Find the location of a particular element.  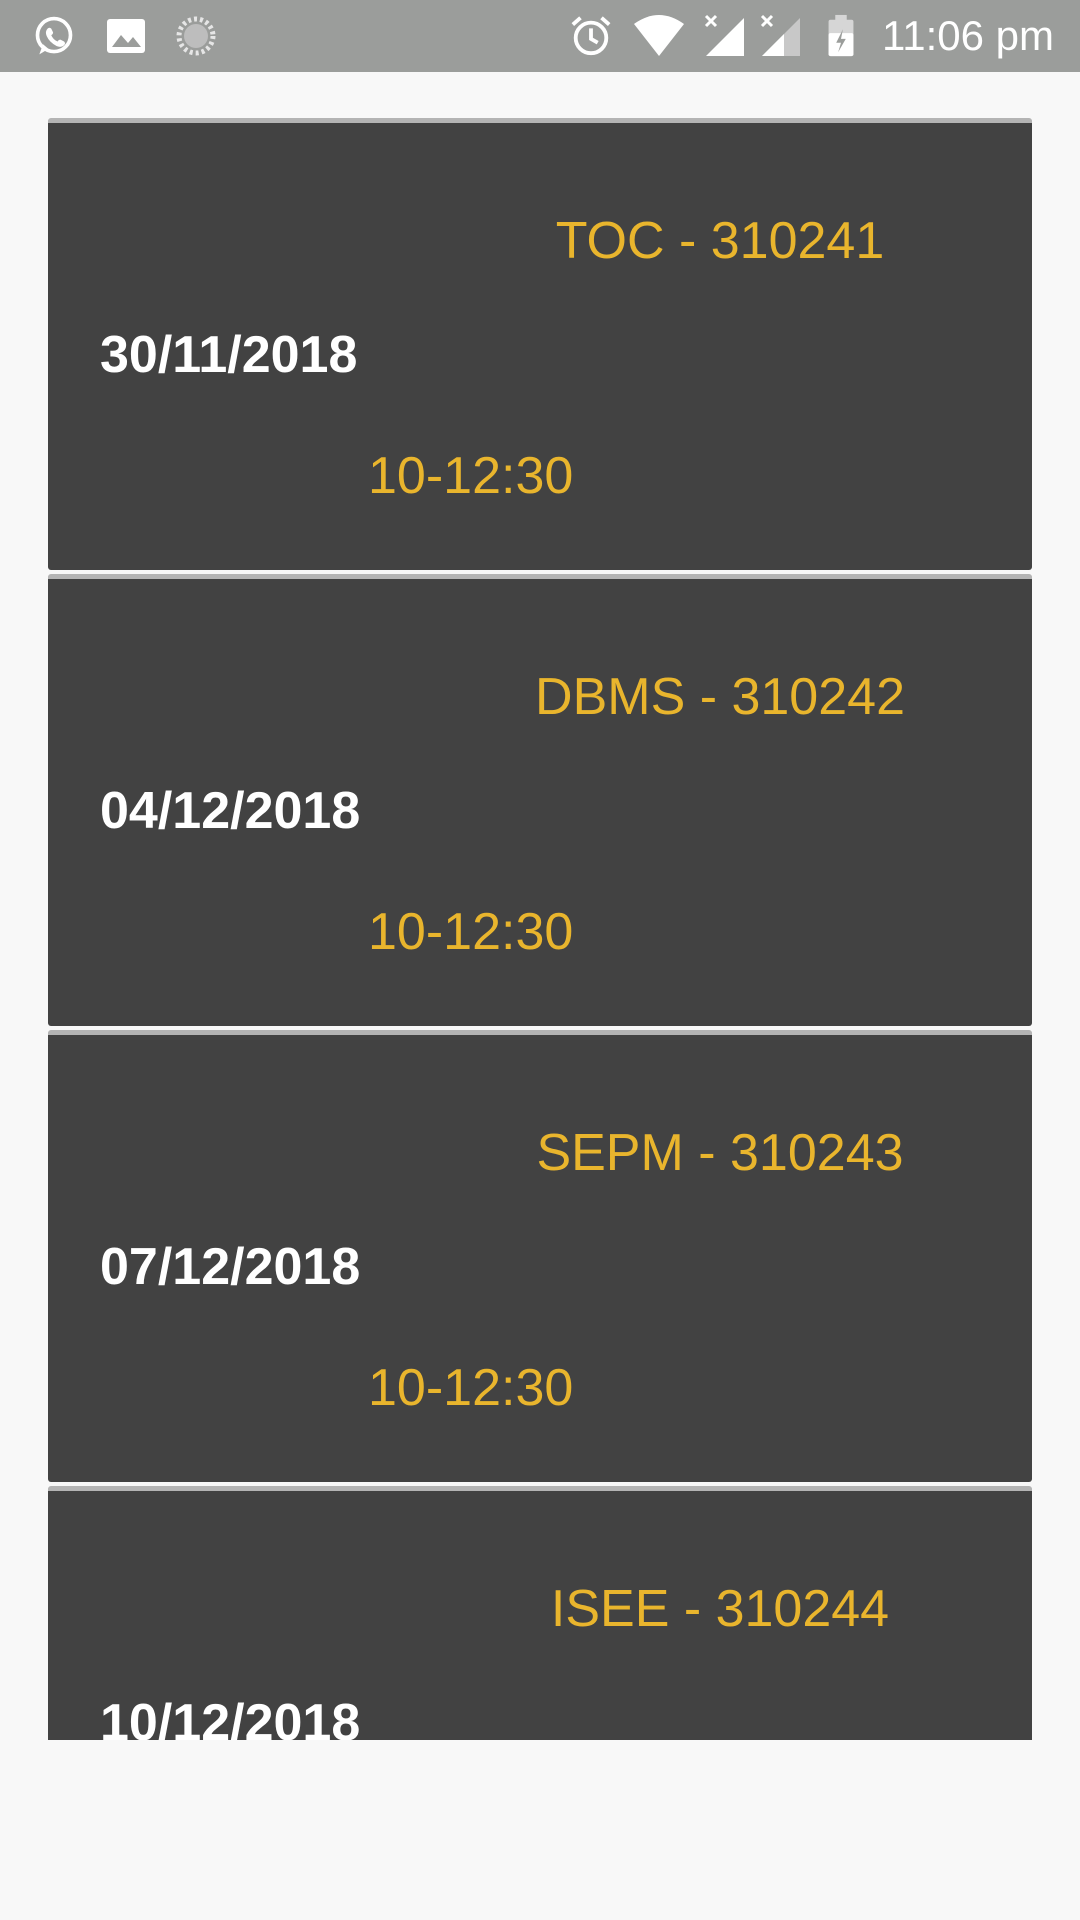

status-time: 11:06 pm is located at coordinates (968, 35).